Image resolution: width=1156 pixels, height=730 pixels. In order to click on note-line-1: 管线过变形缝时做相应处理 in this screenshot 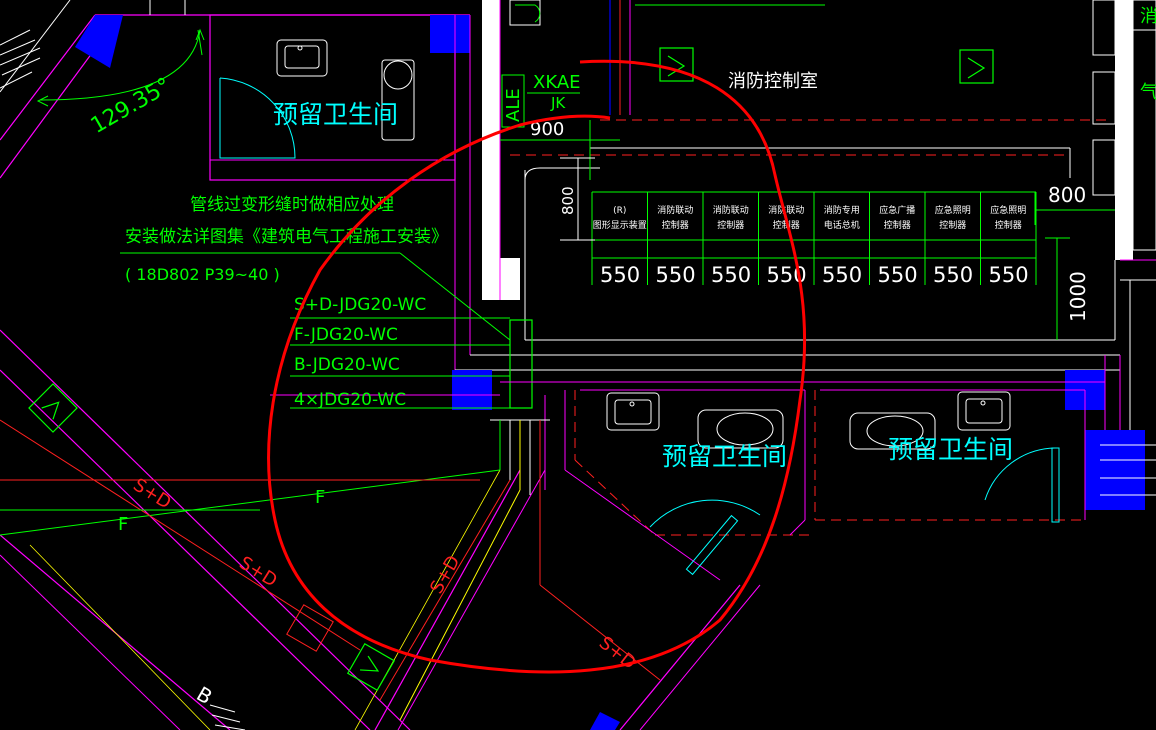, I will do `click(292, 205)`.